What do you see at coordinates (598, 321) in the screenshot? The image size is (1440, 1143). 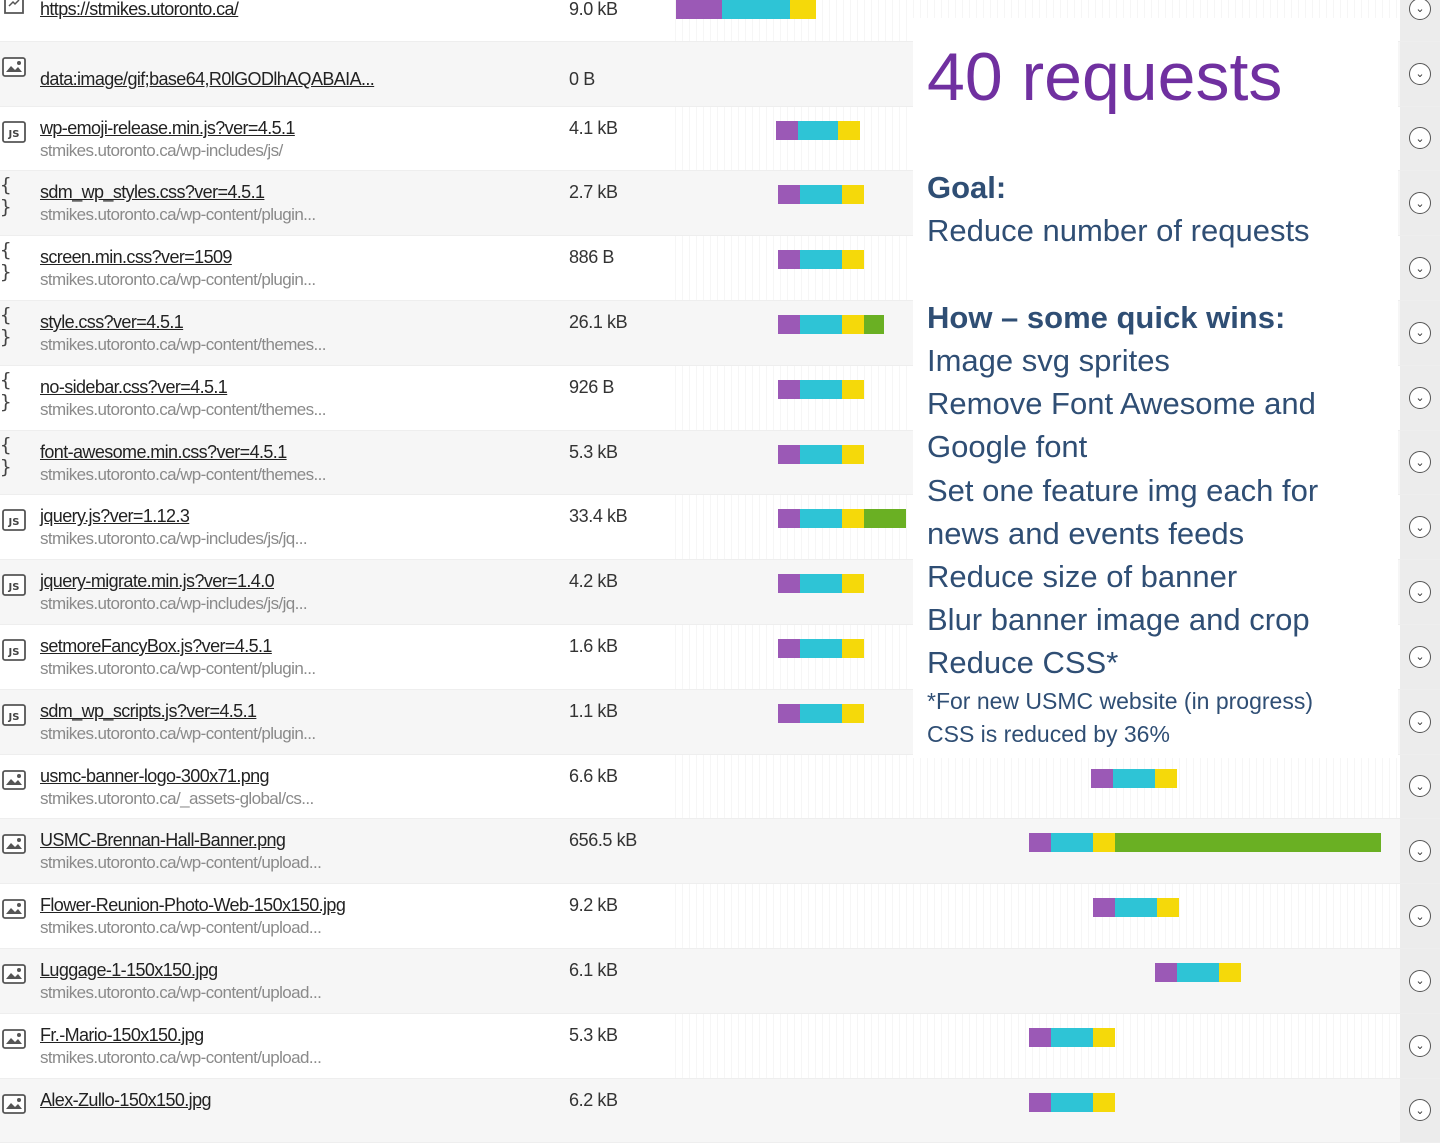 I see `request-size: 26.1 kB` at bounding box center [598, 321].